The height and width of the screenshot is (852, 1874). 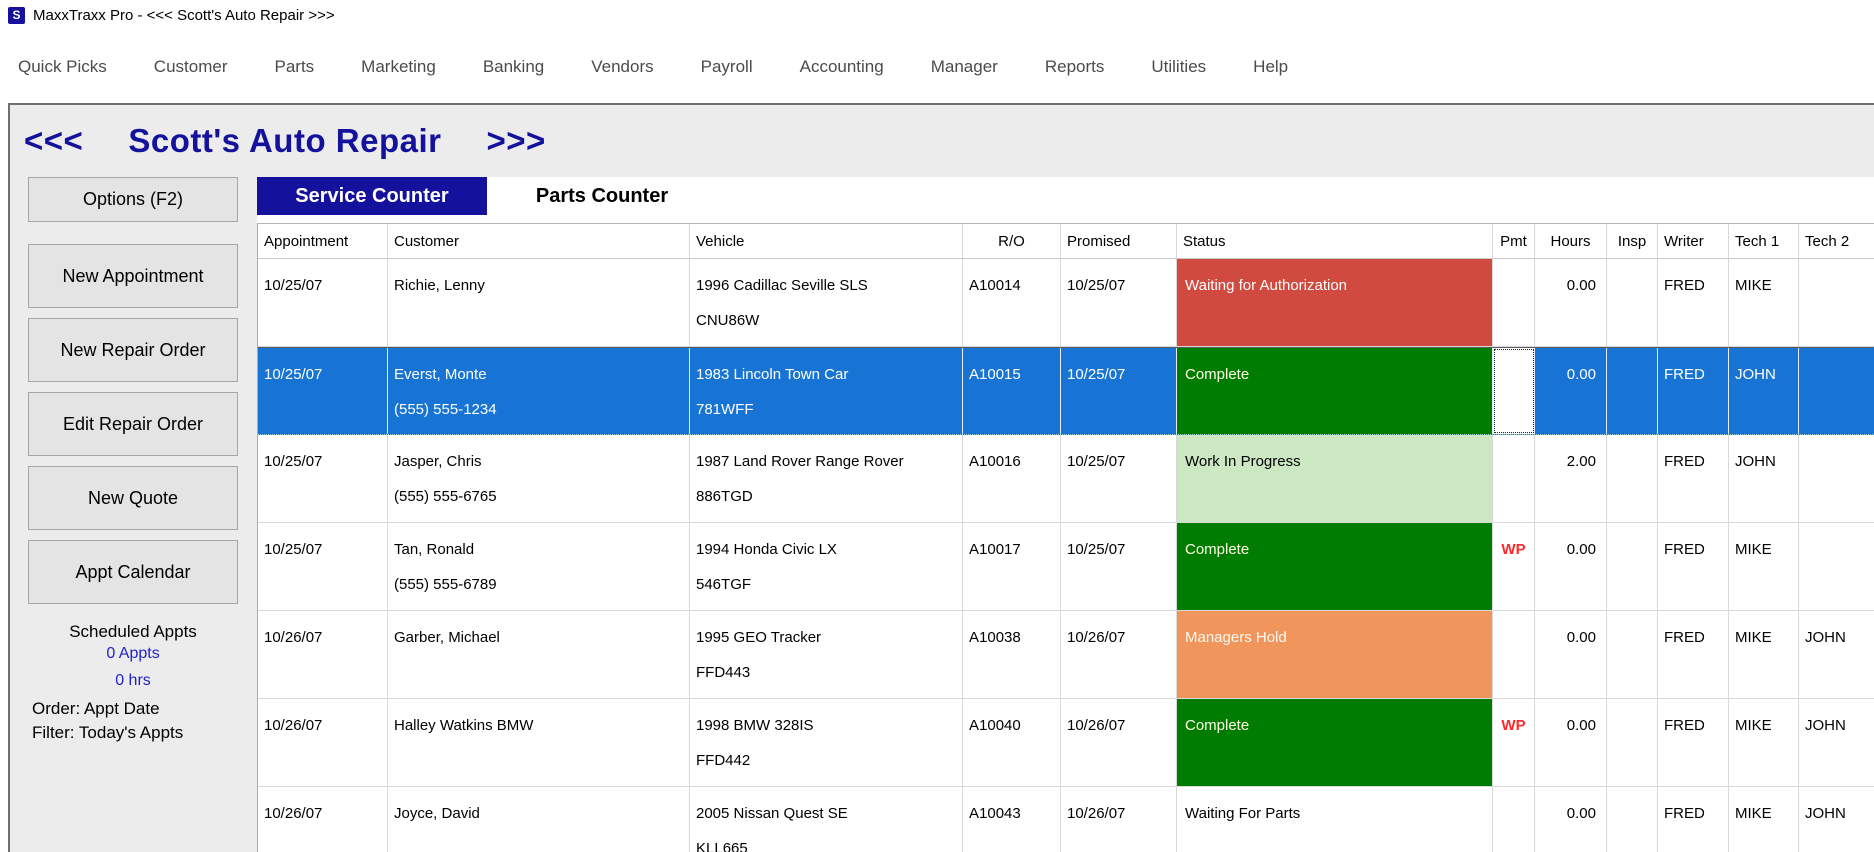 What do you see at coordinates (1335, 478) in the screenshot?
I see `cell-status: Work In Progress` at bounding box center [1335, 478].